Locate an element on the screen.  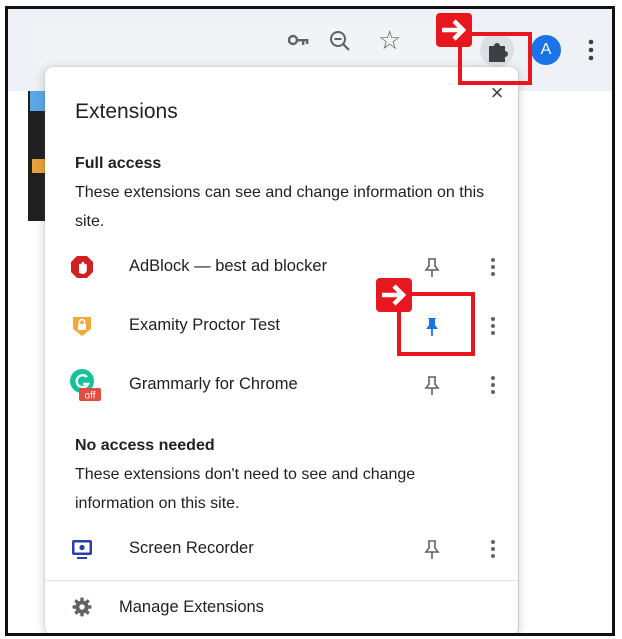
manage-extensions-button: Manage Extensions is located at coordinates (281, 607).